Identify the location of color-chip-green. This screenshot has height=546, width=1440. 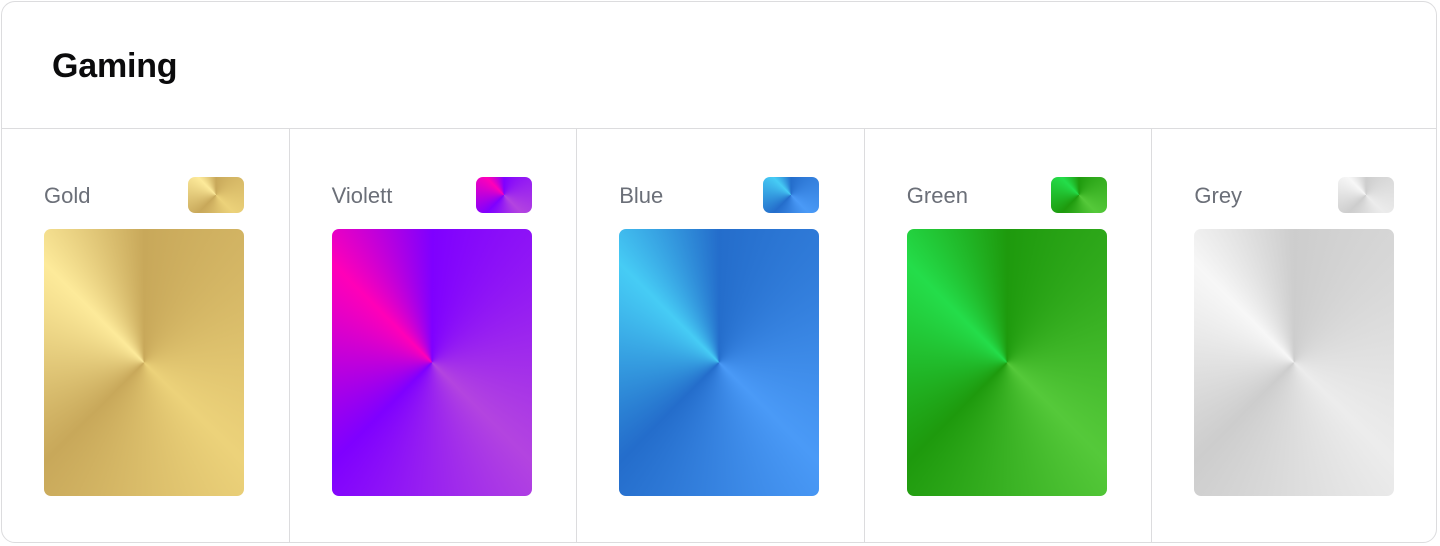
(1078, 195).